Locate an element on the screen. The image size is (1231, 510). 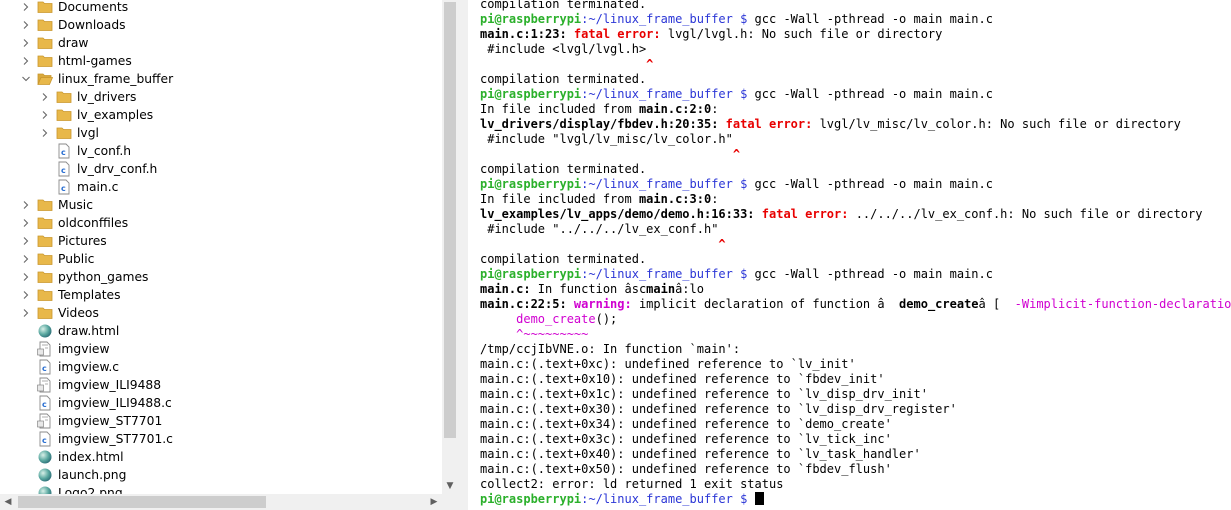
scroll-down-arrow-icon: ▼ is located at coordinates (450, 486).